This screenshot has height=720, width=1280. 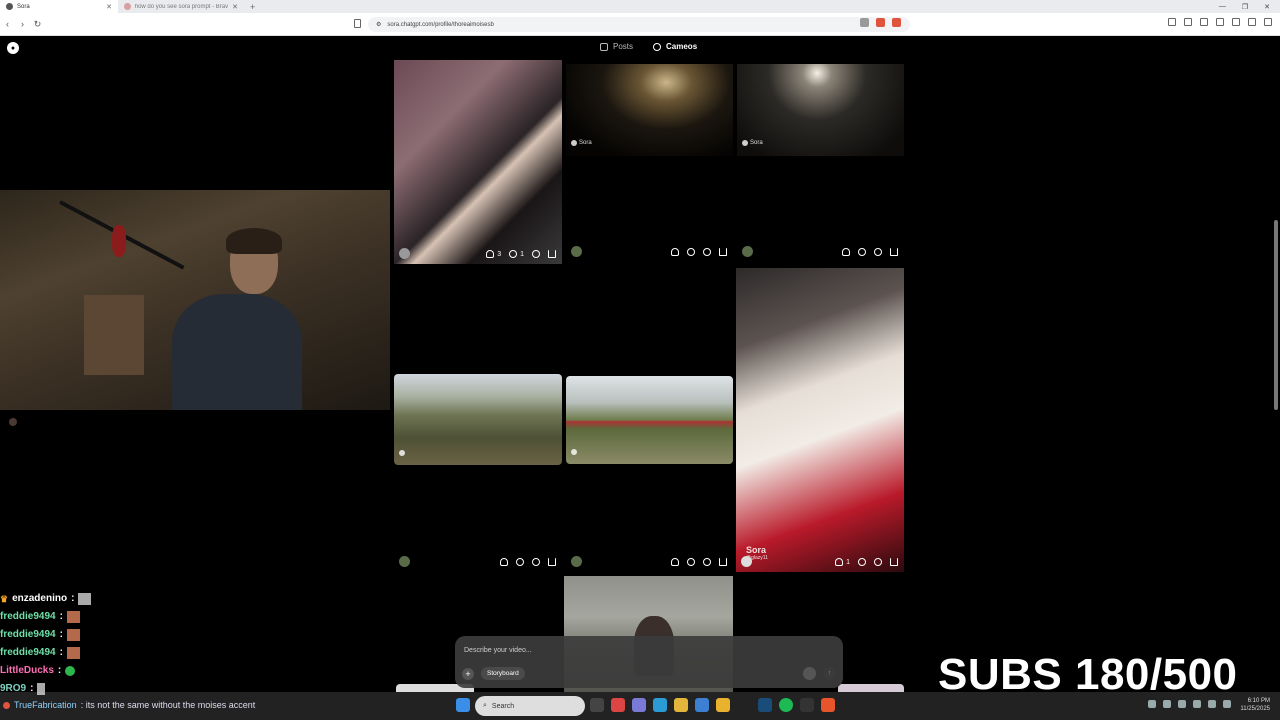 What do you see at coordinates (1255, 709) in the screenshot?
I see `clock-date: 11/25/2025` at bounding box center [1255, 709].